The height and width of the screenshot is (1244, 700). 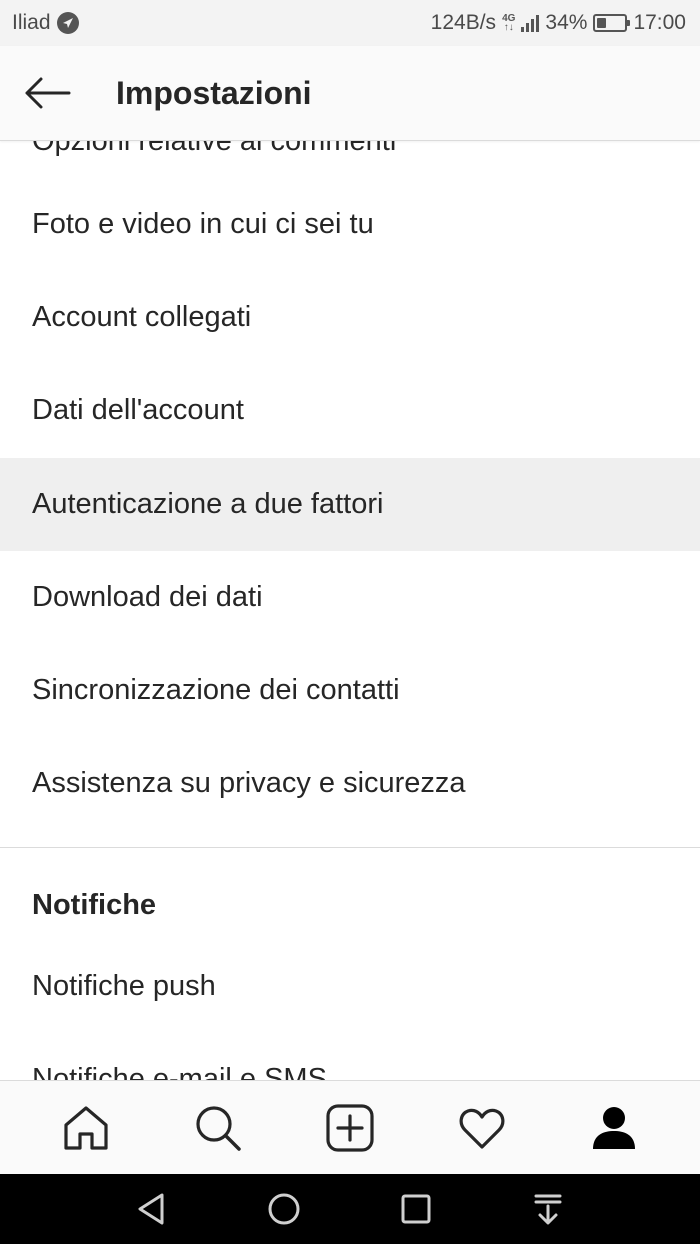 What do you see at coordinates (508, 27) in the screenshot?
I see `network-type-bottom: ↑↓` at bounding box center [508, 27].